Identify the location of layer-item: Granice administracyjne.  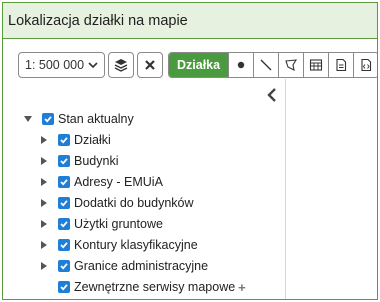
(124, 266).